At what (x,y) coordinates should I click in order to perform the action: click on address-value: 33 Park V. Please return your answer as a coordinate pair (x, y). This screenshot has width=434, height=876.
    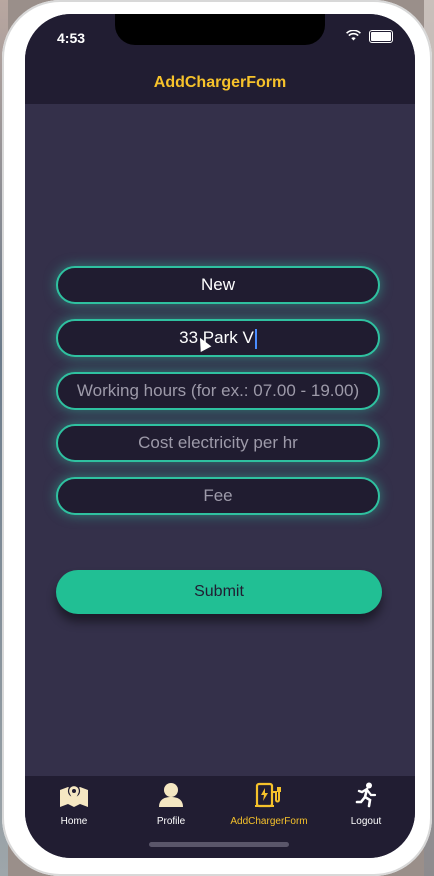
    Looking at the image, I should click on (216, 337).